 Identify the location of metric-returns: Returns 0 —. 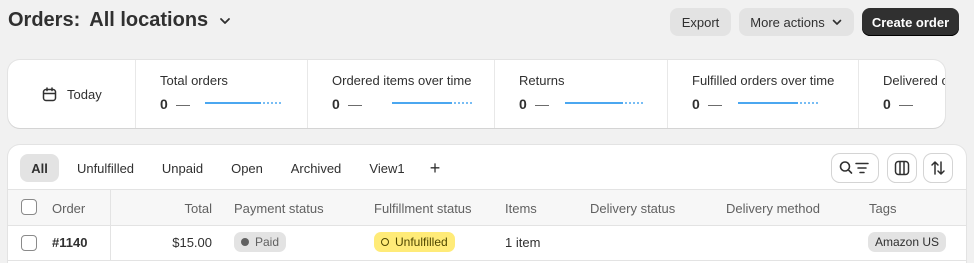
(581, 94).